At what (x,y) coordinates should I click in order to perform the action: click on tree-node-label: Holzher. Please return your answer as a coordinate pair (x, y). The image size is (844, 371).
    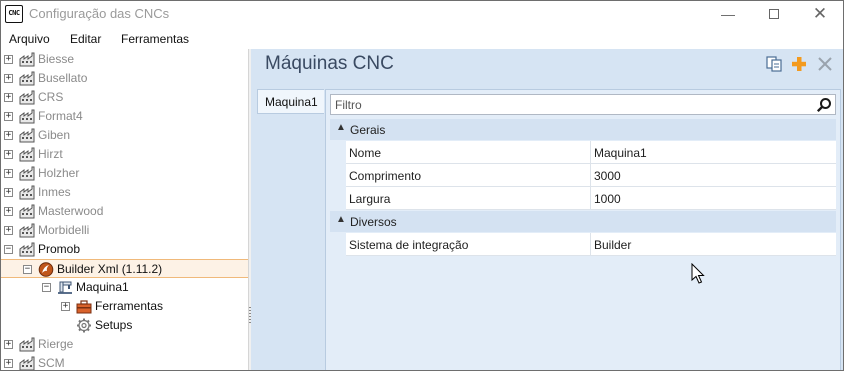
    Looking at the image, I should click on (59, 173).